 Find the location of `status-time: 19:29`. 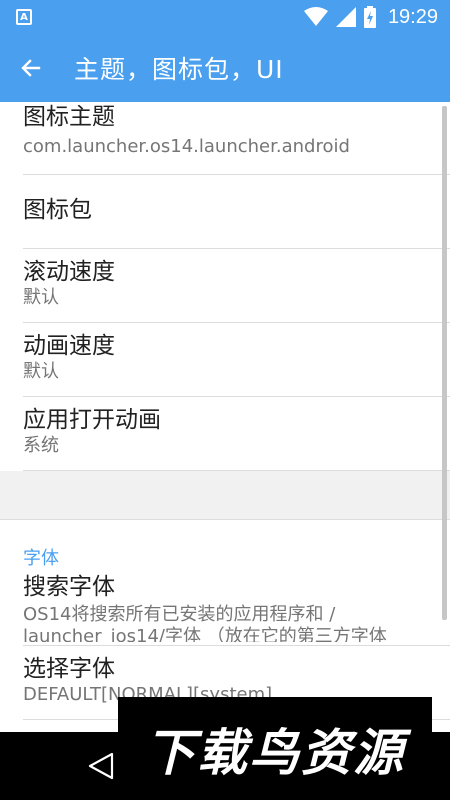

status-time: 19:29 is located at coordinates (412, 16).